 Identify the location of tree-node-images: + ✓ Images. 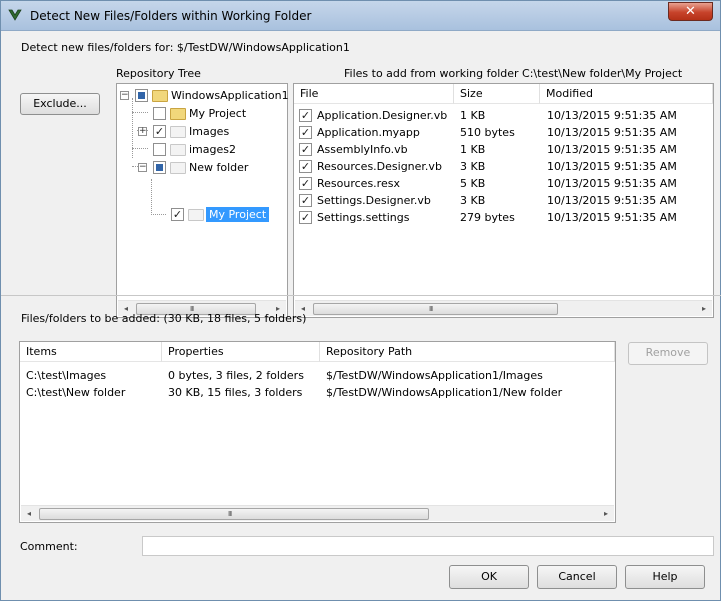
(202, 132).